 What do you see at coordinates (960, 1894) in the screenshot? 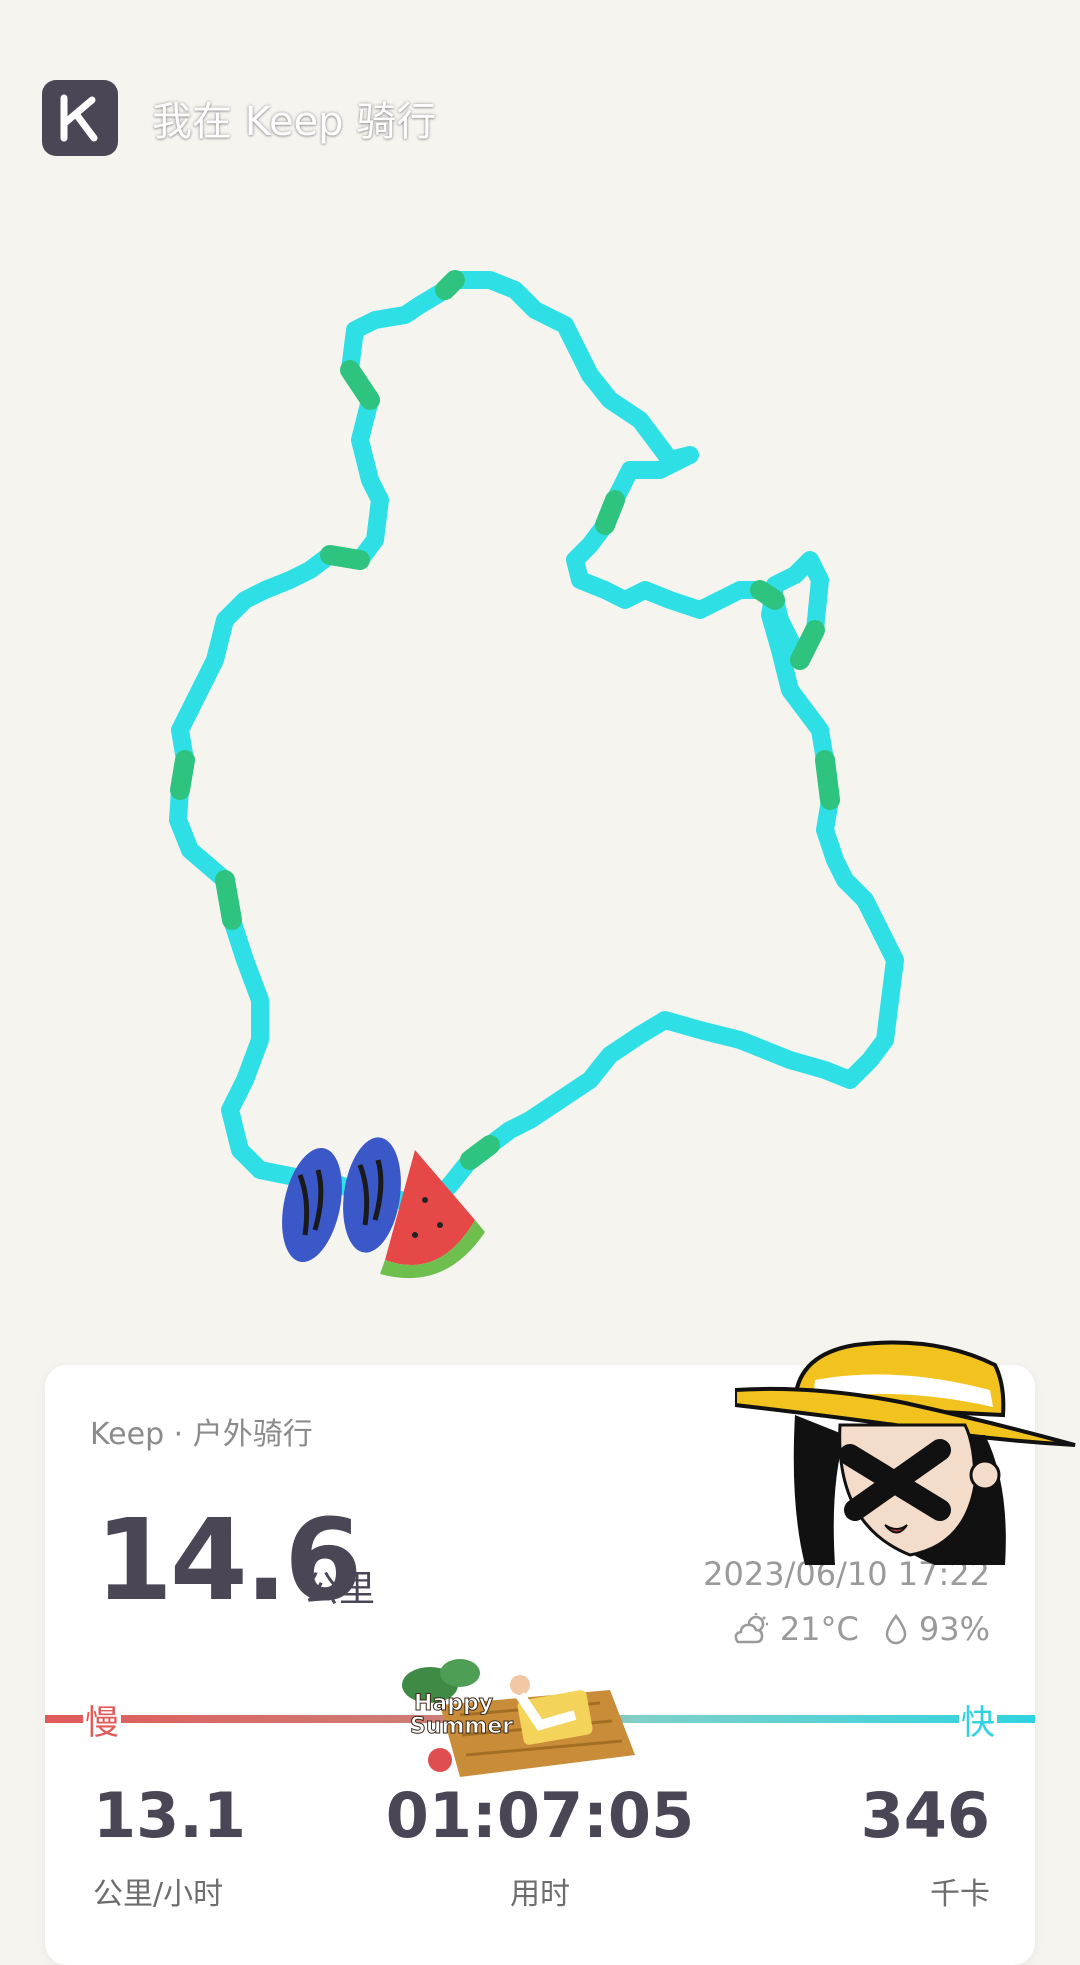
I see `stat-calories-label: 千卡` at bounding box center [960, 1894].